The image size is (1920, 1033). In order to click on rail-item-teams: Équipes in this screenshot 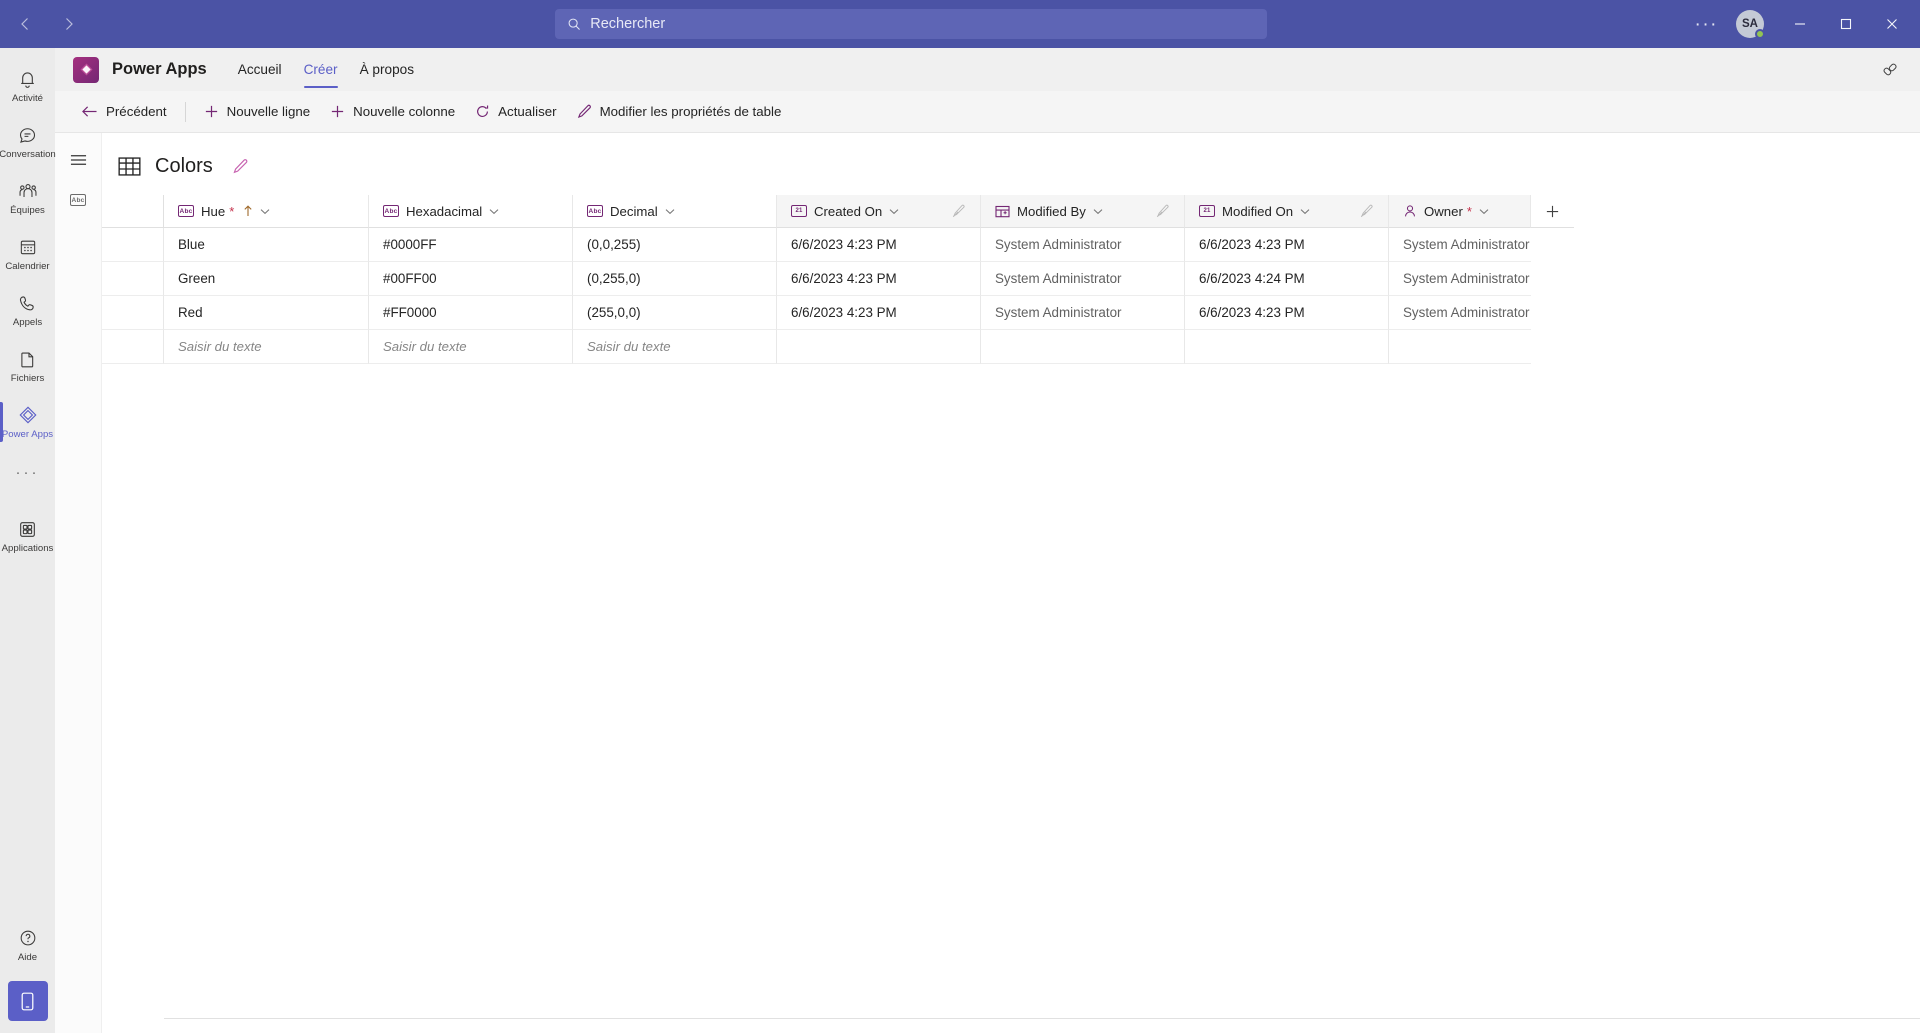, I will do `click(27, 198)`.